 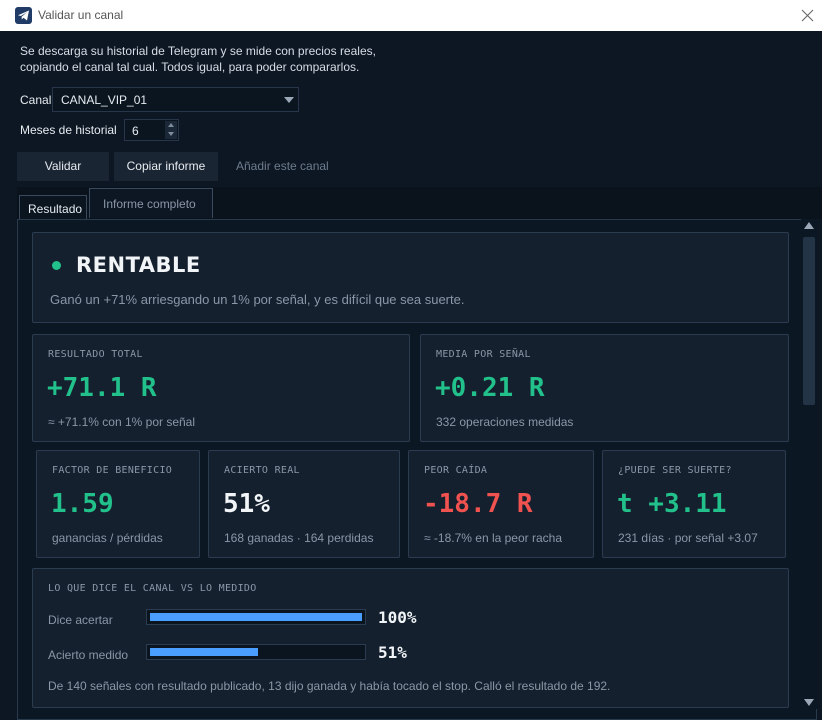 What do you see at coordinates (82, 504) in the screenshot?
I see `metric-value: 1.59` at bounding box center [82, 504].